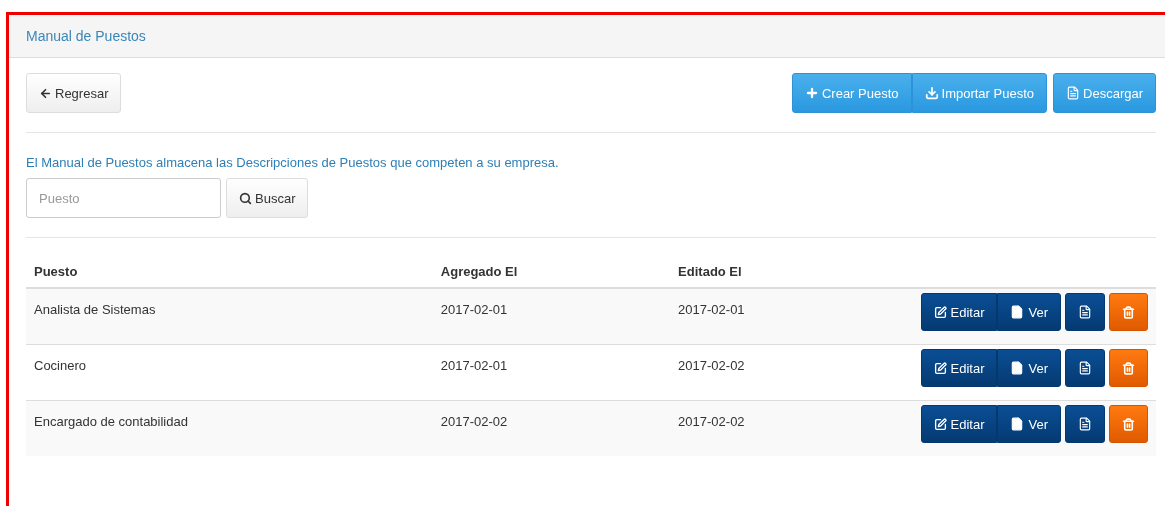 This screenshot has width=1165, height=506. What do you see at coordinates (74, 93) in the screenshot?
I see `back-button: Regresar` at bounding box center [74, 93].